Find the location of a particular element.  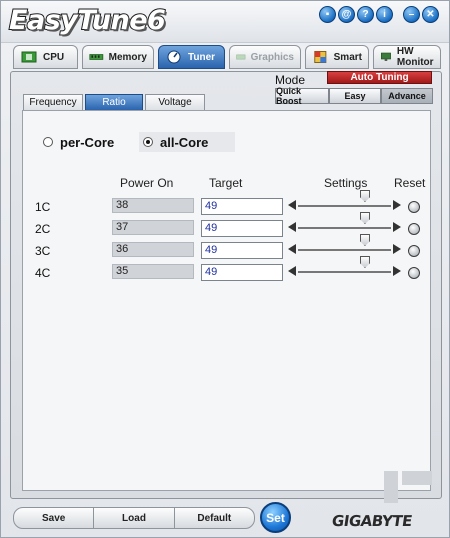

mode-quick-boost-button: Quick Boost is located at coordinates (302, 96).